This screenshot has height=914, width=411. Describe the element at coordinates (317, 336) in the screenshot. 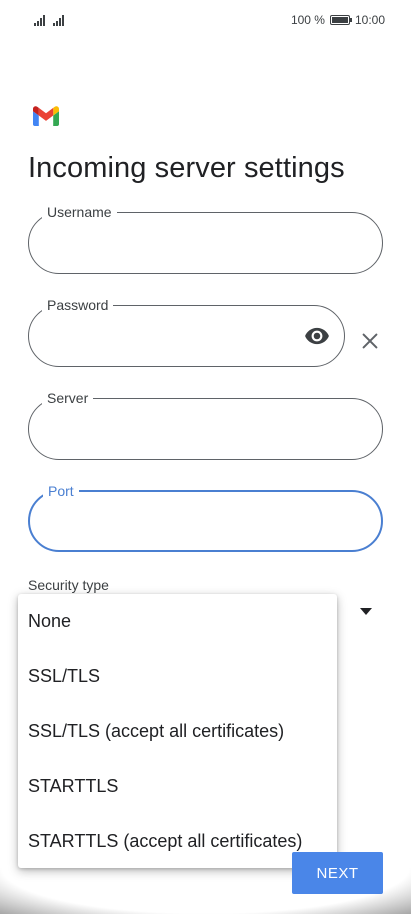

I see `eye-icon` at that location.